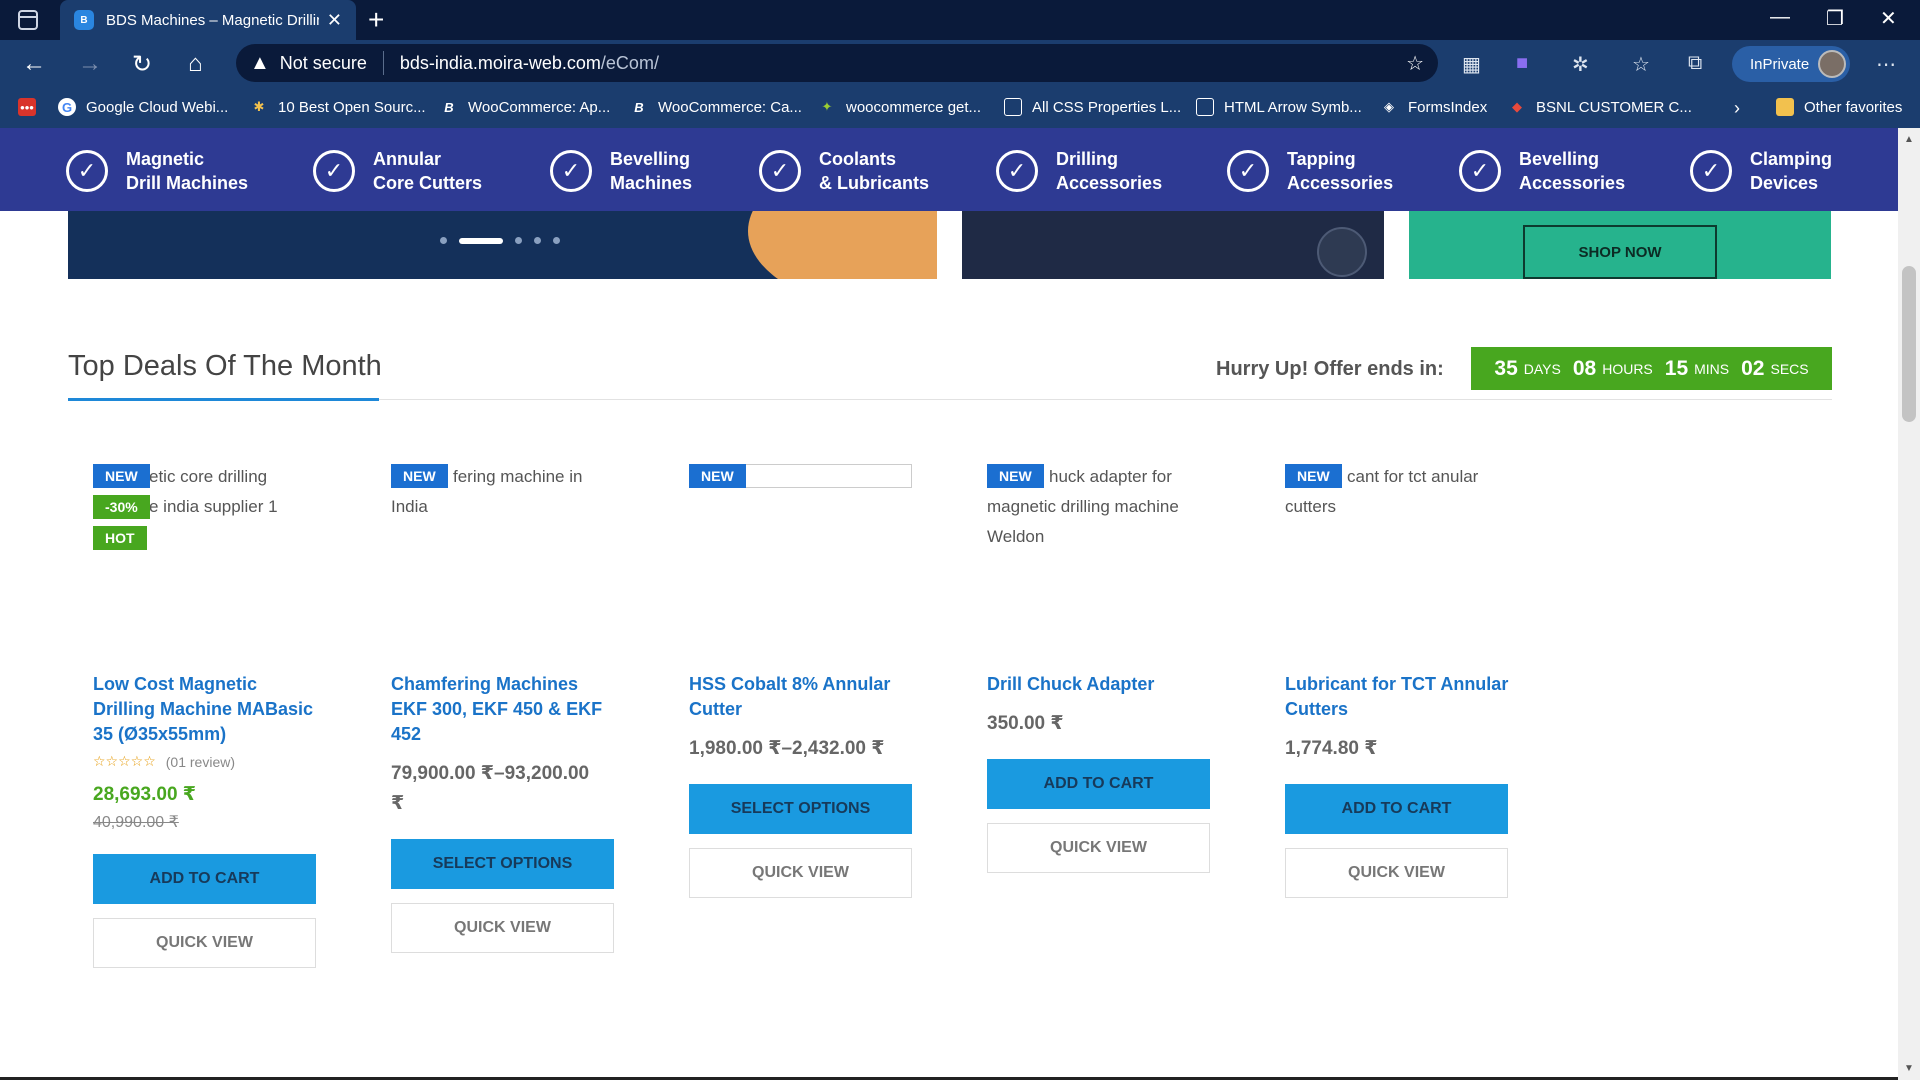  What do you see at coordinates (200, 762) in the screenshot?
I see `review-count: (01 review)` at bounding box center [200, 762].